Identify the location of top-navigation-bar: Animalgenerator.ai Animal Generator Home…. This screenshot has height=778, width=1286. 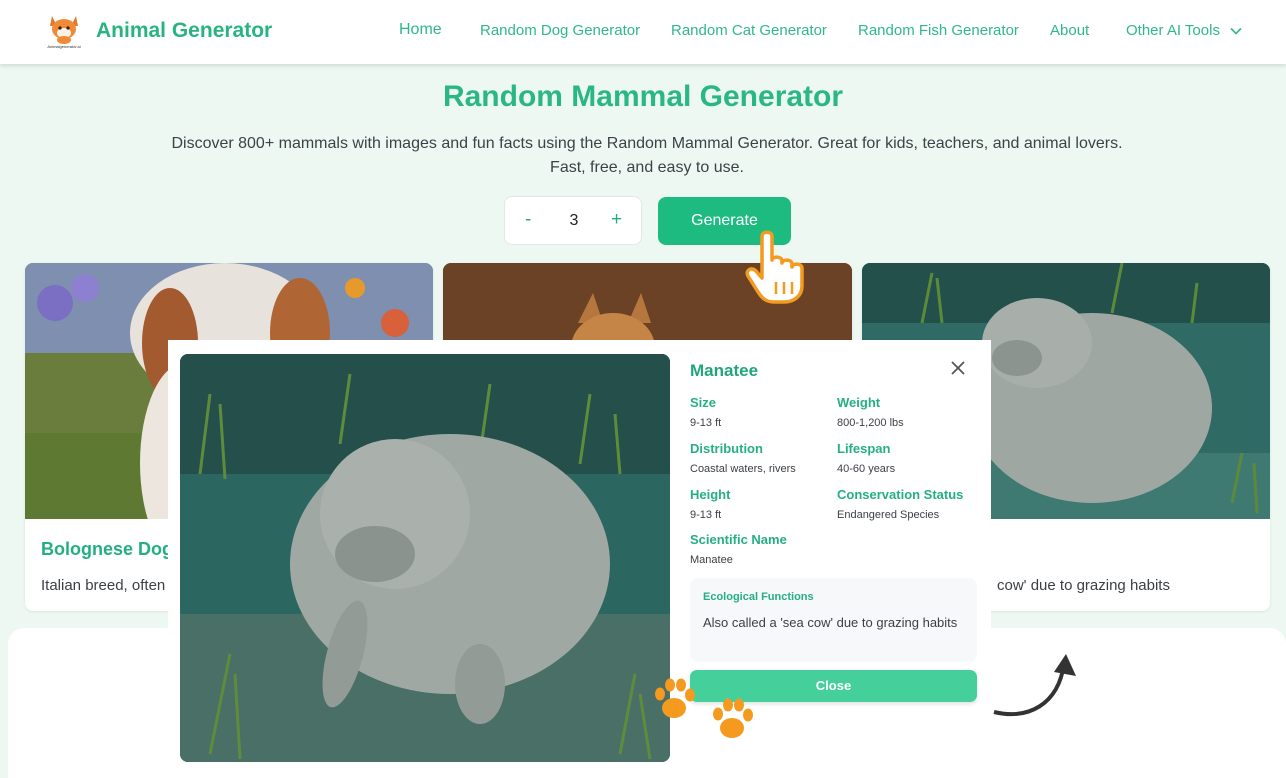
(643, 32).